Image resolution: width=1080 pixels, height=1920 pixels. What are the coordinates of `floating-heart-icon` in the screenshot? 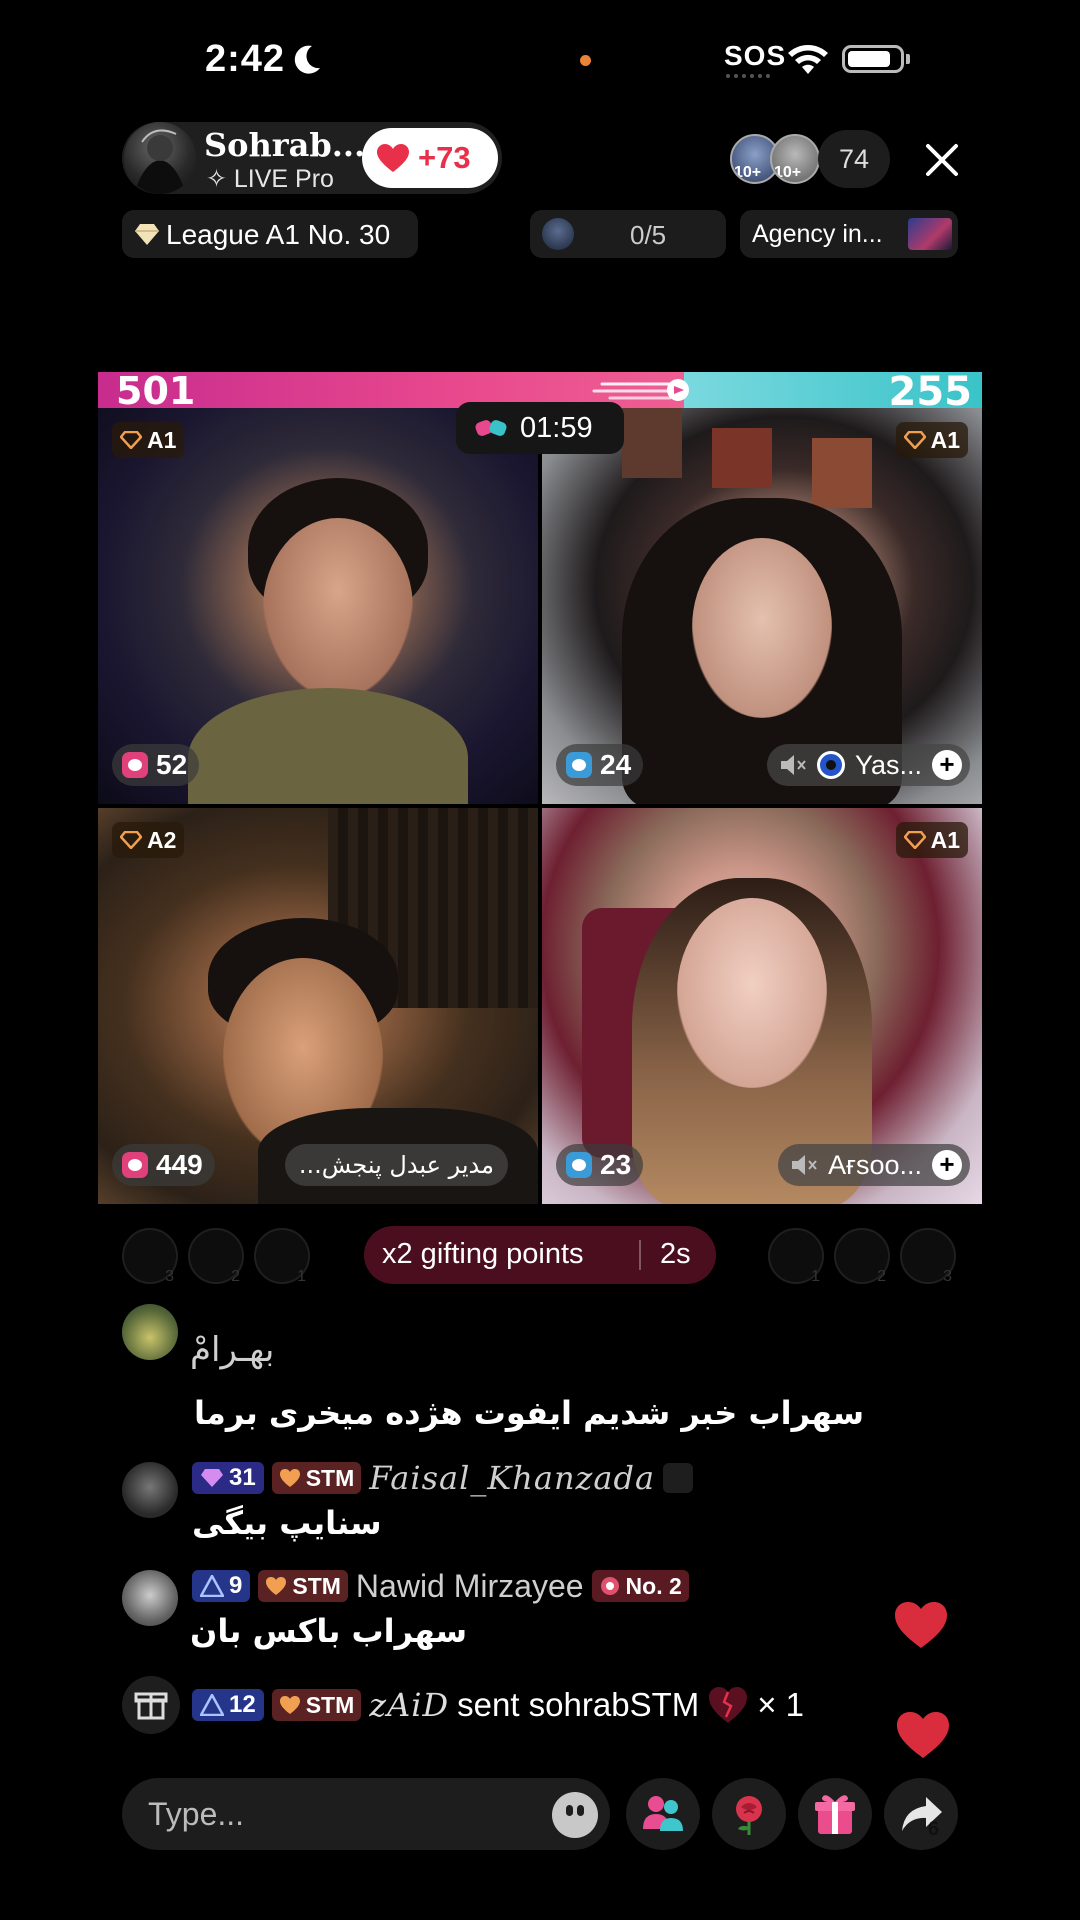 It's located at (921, 1625).